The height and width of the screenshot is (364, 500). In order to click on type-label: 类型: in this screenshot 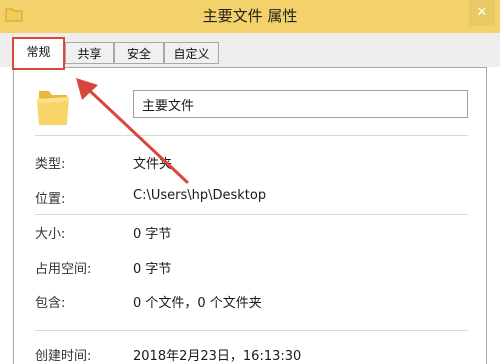, I will do `click(50, 164)`.